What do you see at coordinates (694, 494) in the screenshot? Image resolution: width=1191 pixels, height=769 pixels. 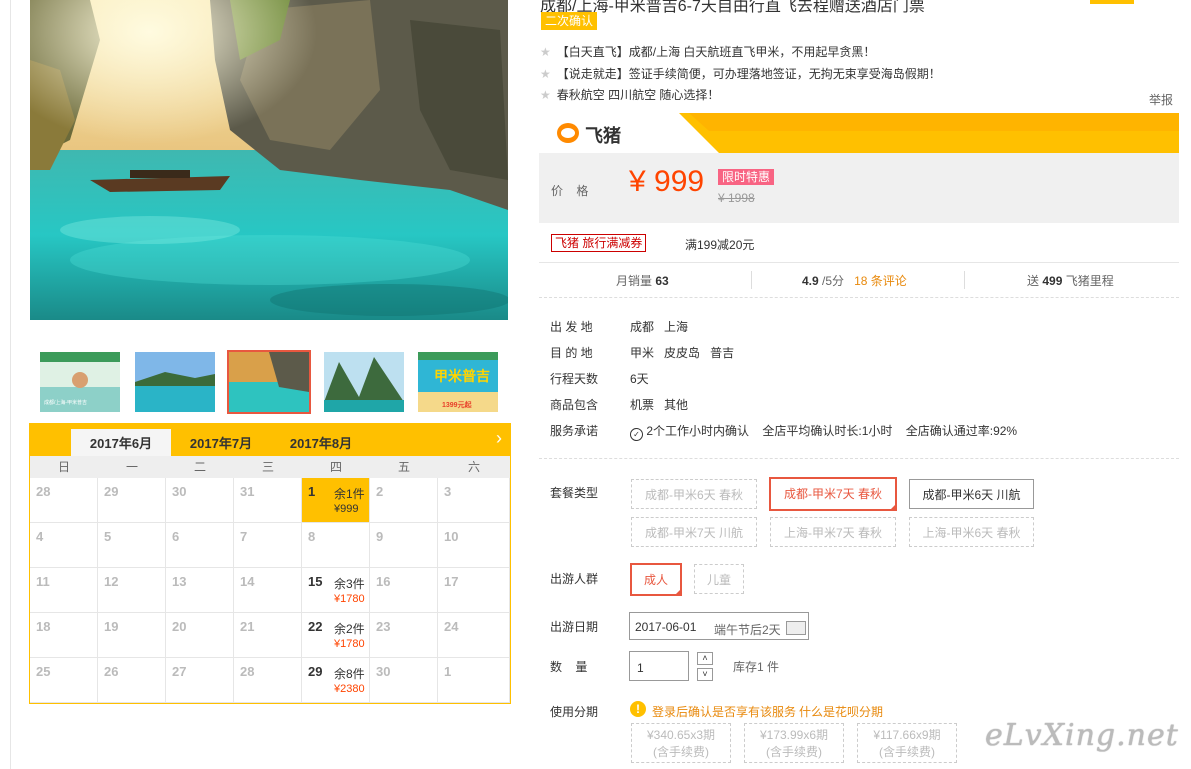 I see `package-option-1: 成都-甲米6天 春秋` at bounding box center [694, 494].